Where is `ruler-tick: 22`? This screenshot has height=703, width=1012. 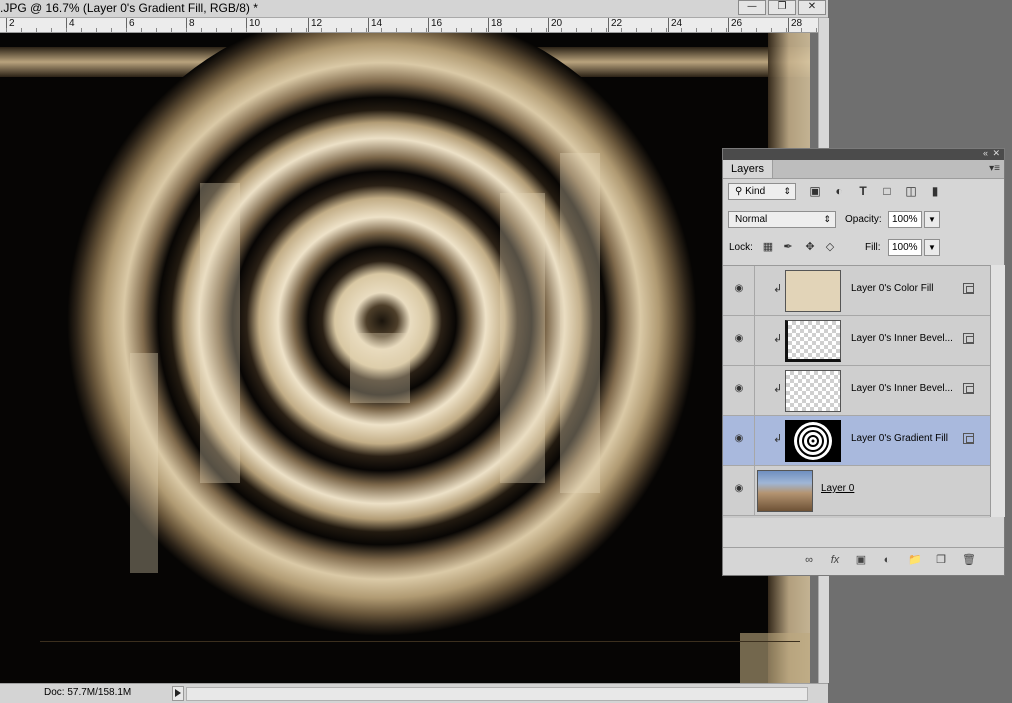 ruler-tick: 22 is located at coordinates (615, 25).